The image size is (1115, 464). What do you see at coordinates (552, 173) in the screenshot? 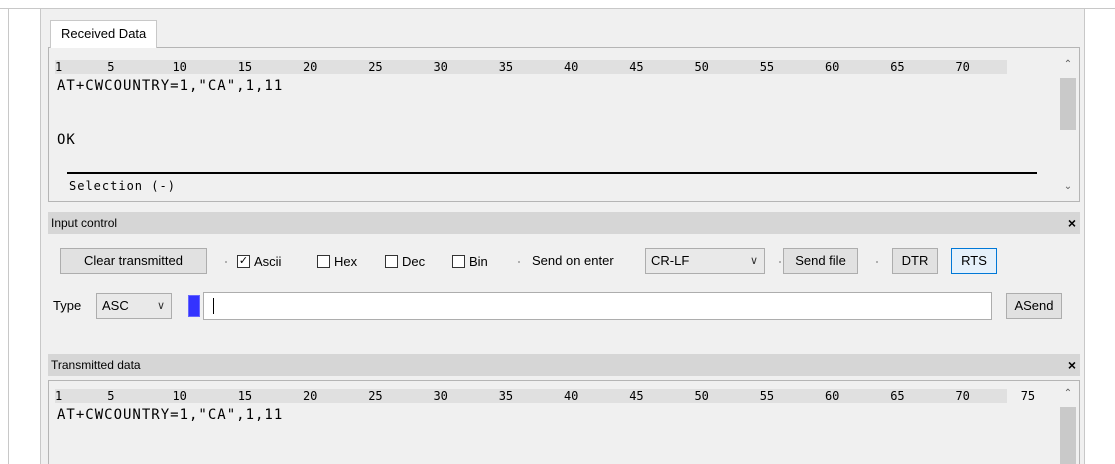
I see `selection-divider` at bounding box center [552, 173].